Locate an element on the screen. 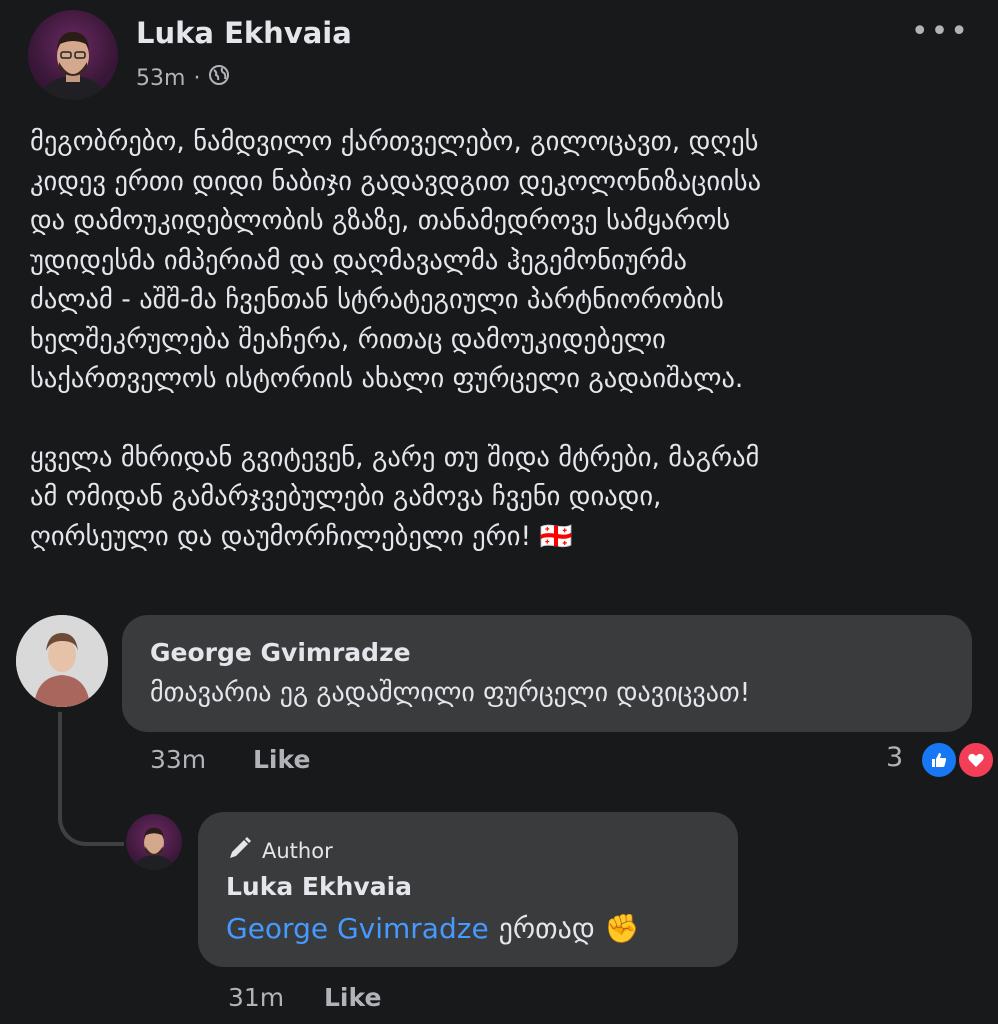 The height and width of the screenshot is (1024, 998). post-author-avatar is located at coordinates (73, 55).